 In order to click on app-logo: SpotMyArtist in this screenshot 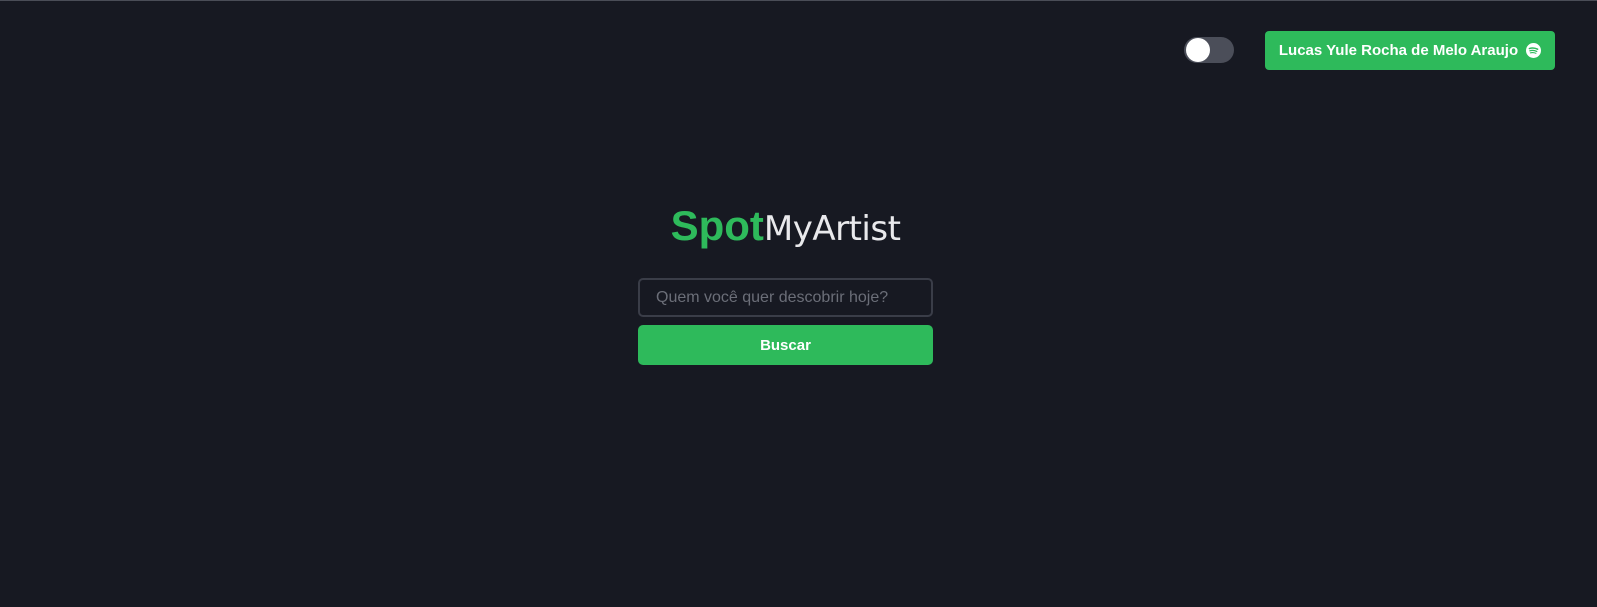, I will do `click(785, 227)`.